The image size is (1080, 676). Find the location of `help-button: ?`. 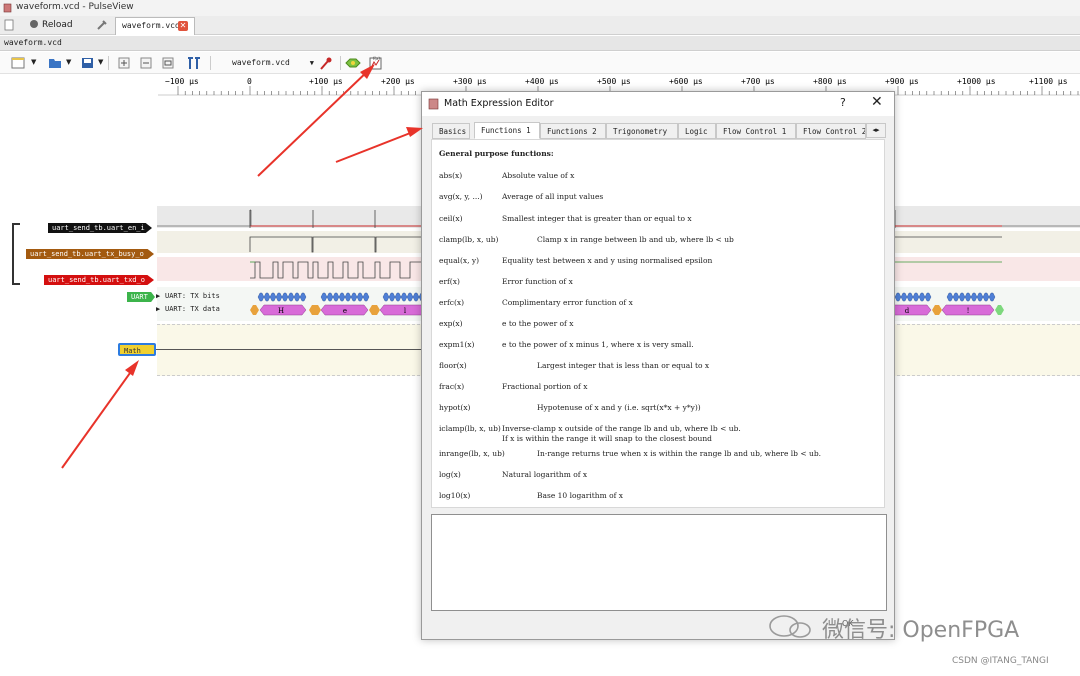

help-button: ? is located at coordinates (843, 102).